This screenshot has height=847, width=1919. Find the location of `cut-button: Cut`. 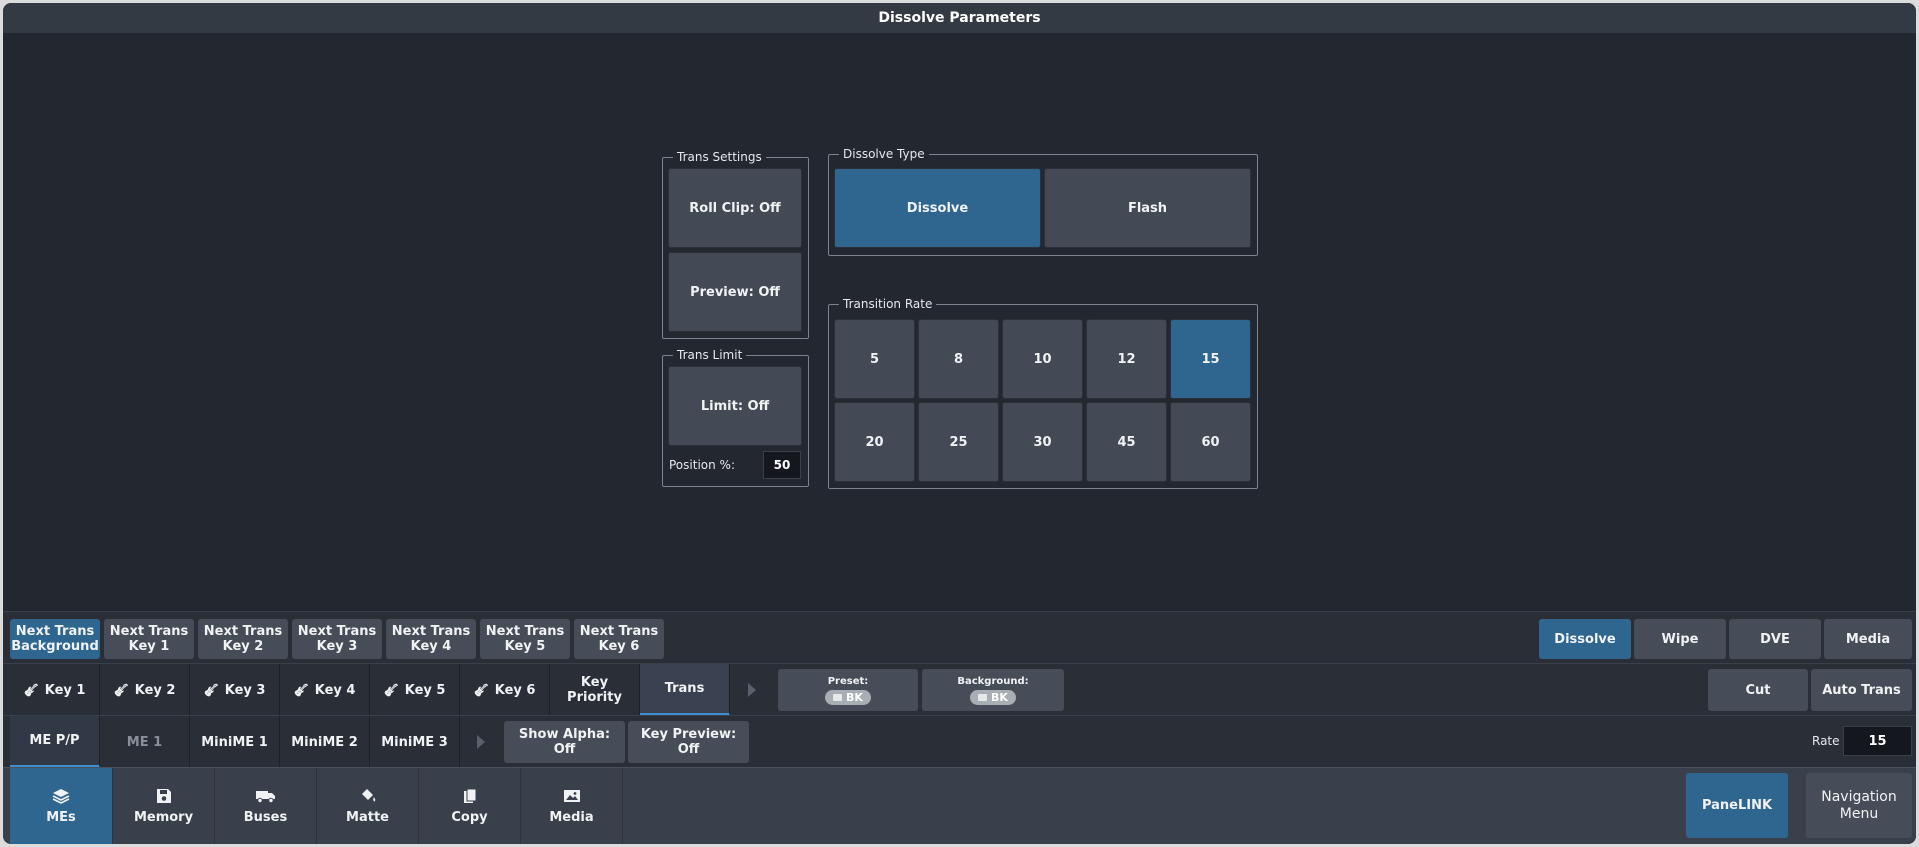

cut-button: Cut is located at coordinates (1758, 690).